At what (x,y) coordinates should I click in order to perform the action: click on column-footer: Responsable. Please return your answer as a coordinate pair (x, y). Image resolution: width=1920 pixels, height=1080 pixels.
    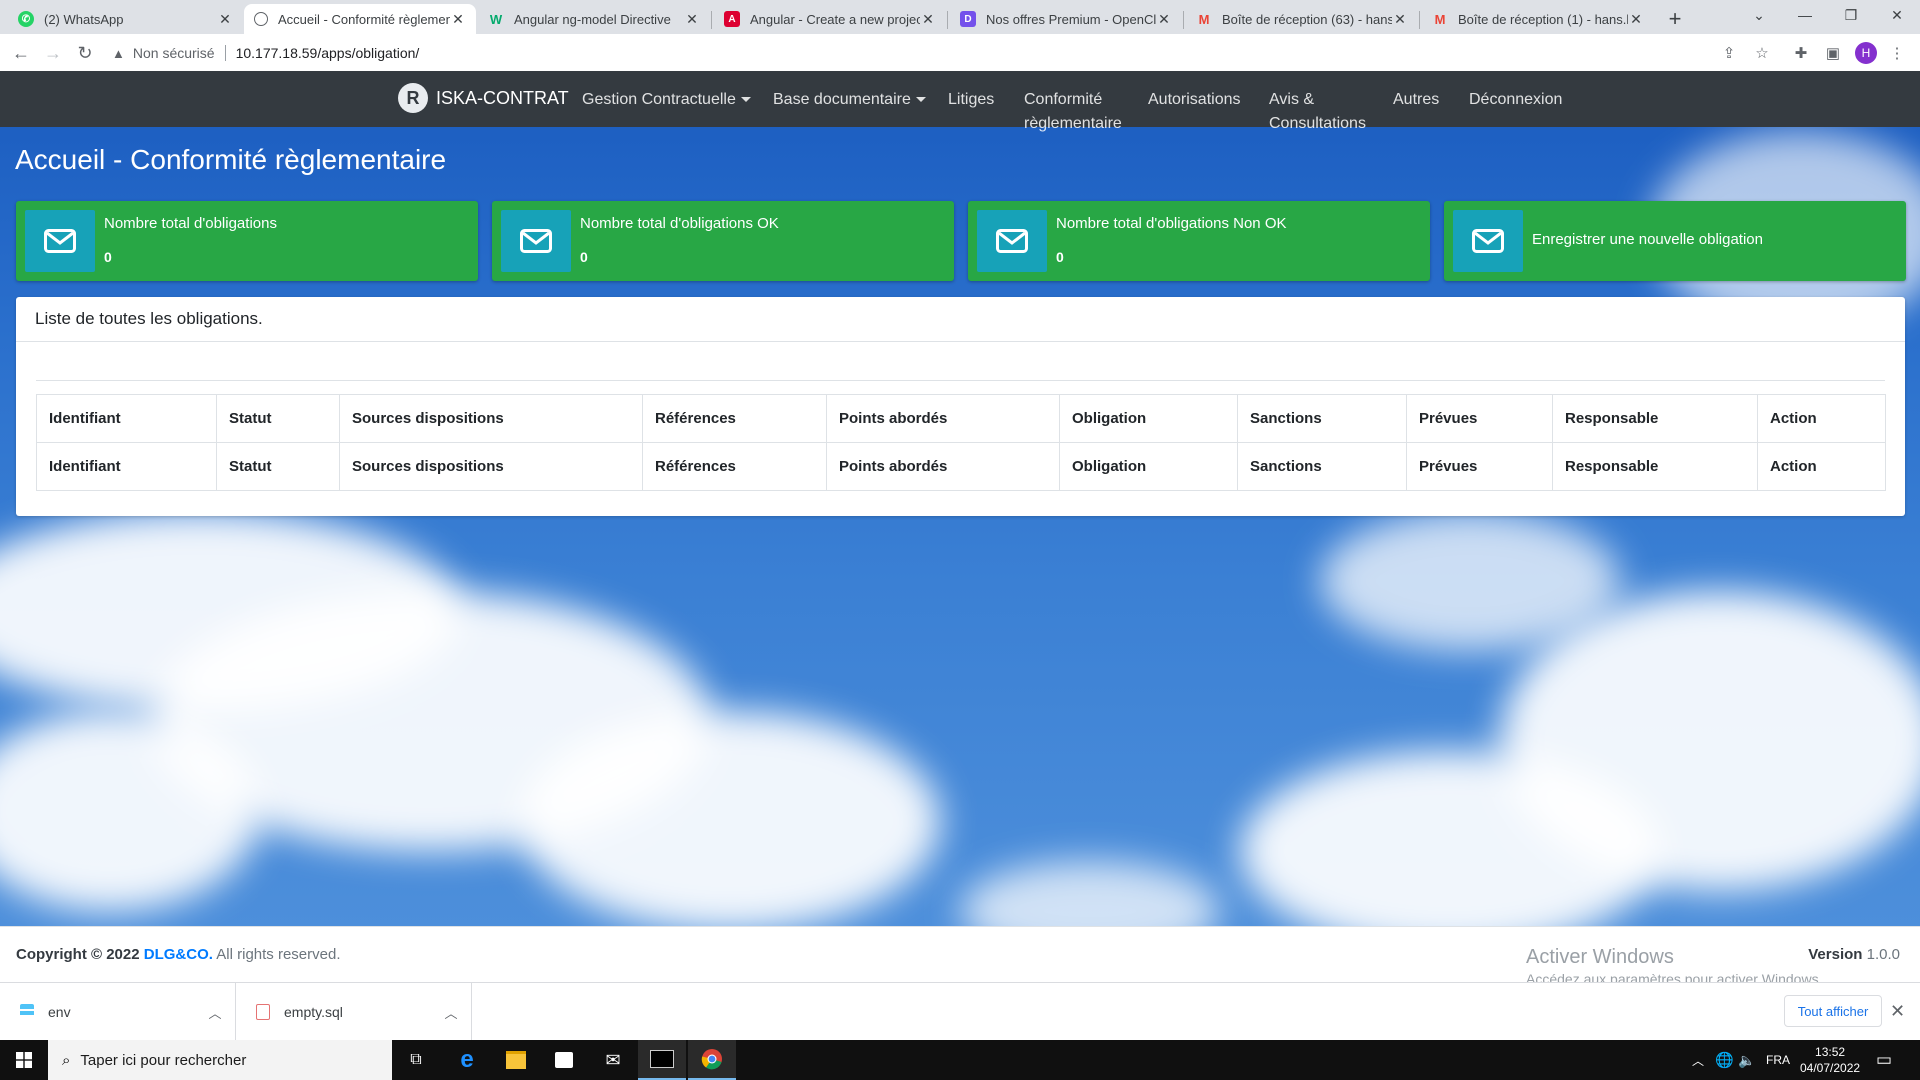
    Looking at the image, I should click on (1655, 466).